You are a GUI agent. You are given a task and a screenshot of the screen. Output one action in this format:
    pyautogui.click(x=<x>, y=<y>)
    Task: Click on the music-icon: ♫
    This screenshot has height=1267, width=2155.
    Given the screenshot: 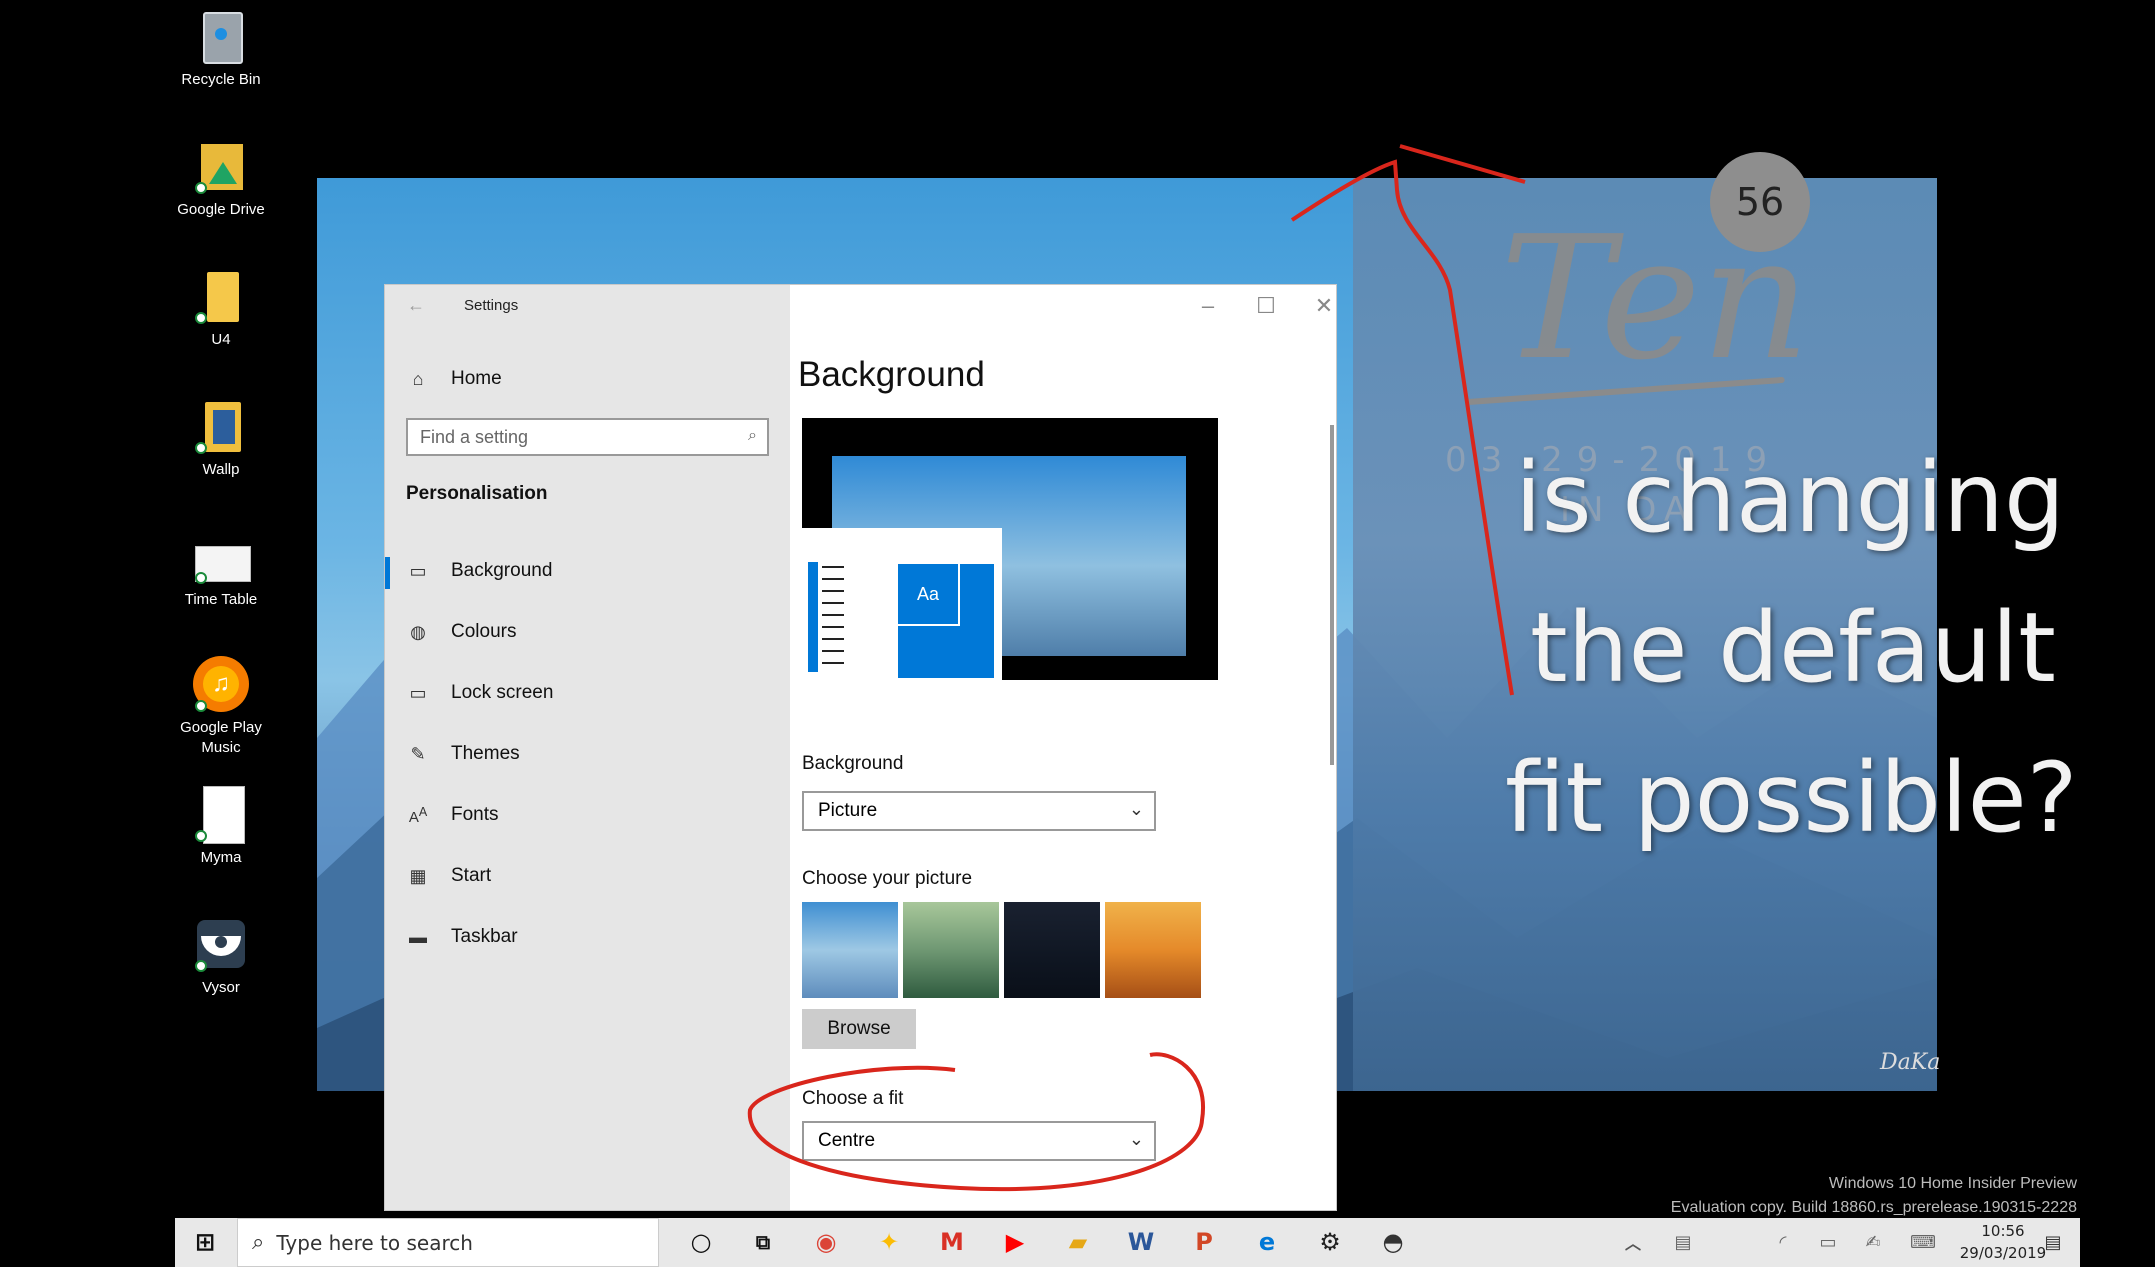 What is the action you would take?
    pyautogui.click(x=221, y=684)
    